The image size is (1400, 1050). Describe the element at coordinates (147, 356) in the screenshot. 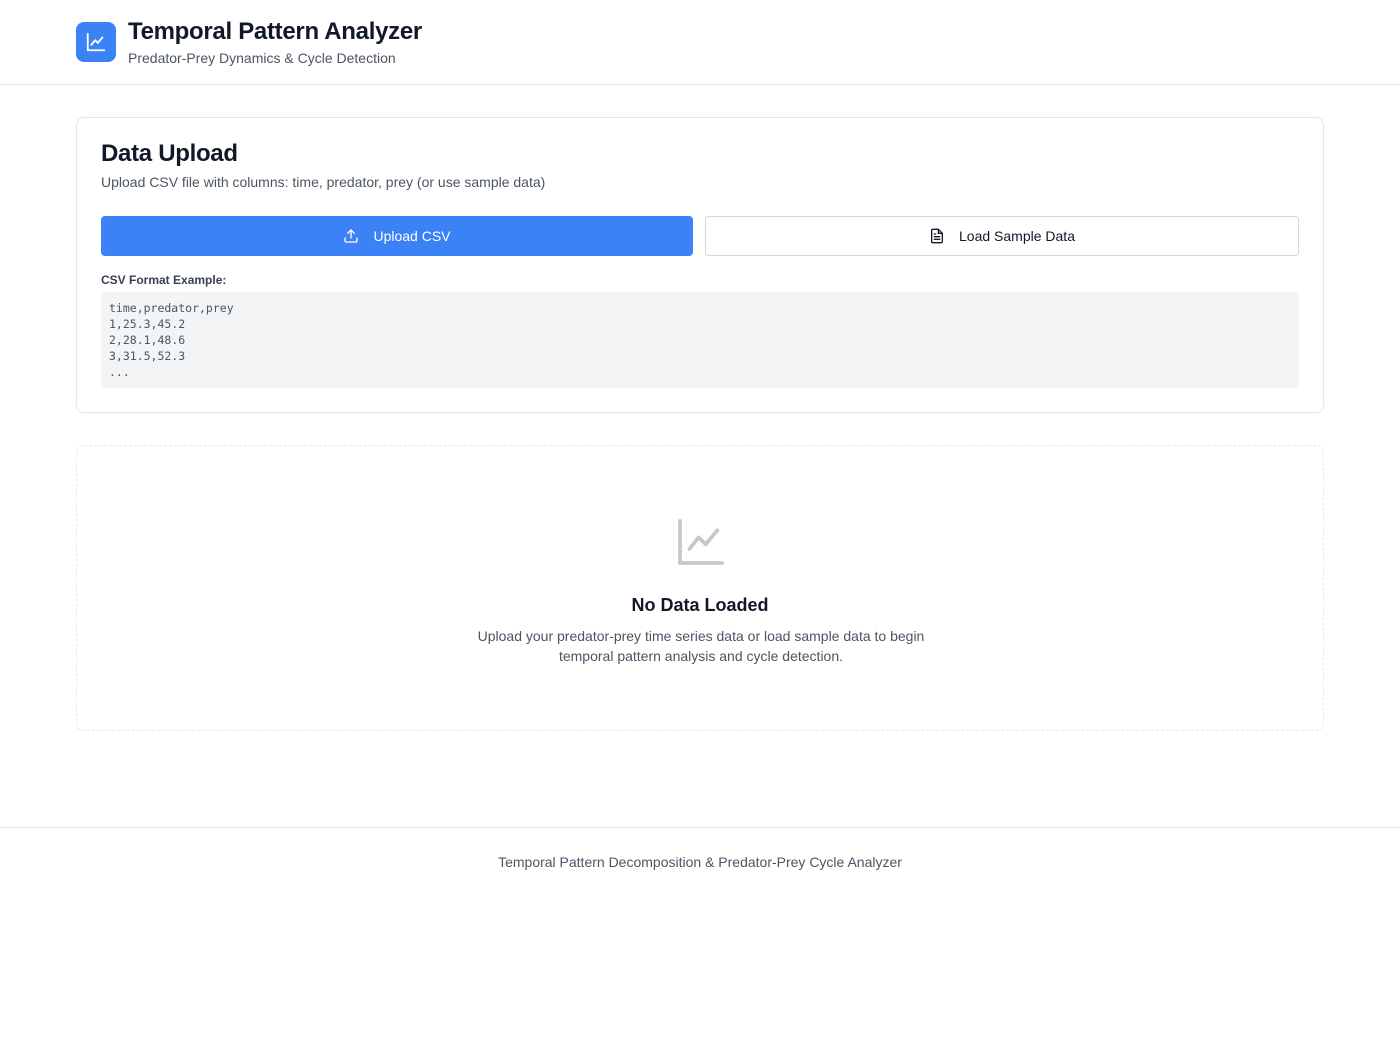

I see `csv-example-line: 3,31.5,52.3` at that location.